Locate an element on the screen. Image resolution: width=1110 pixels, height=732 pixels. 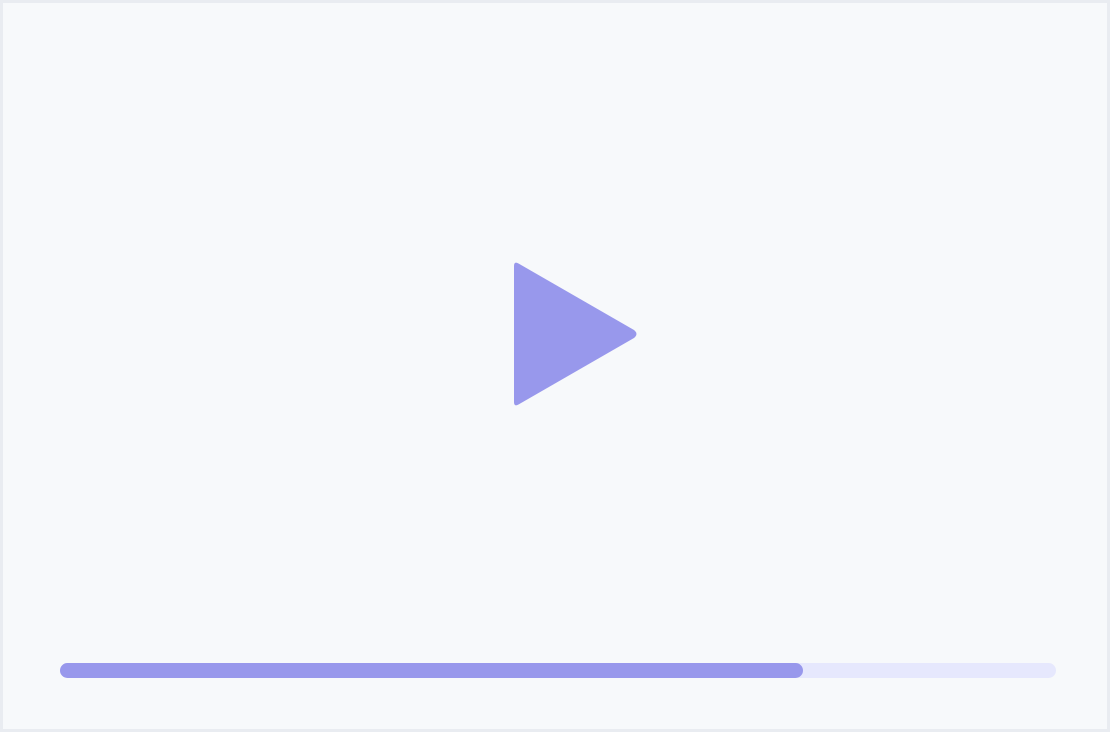
progress-fill is located at coordinates (432, 670).